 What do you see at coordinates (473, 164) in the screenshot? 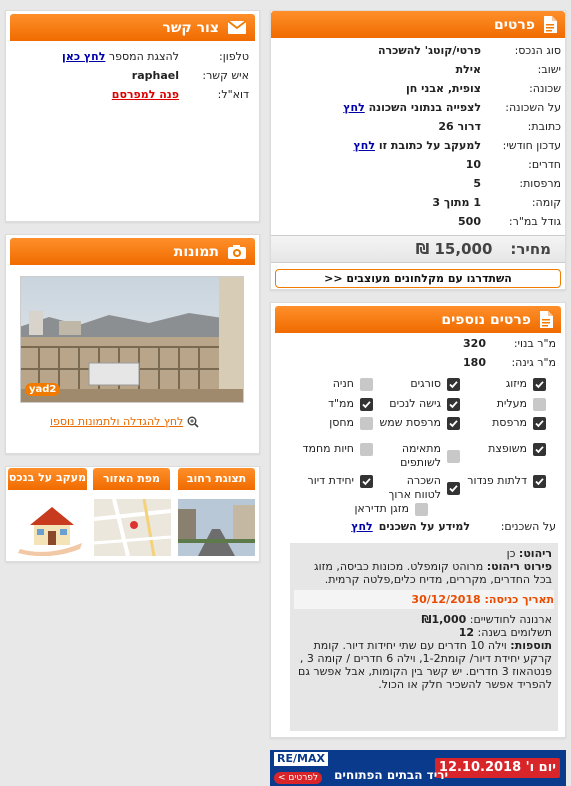
I see `details-row-value: 10` at bounding box center [473, 164].